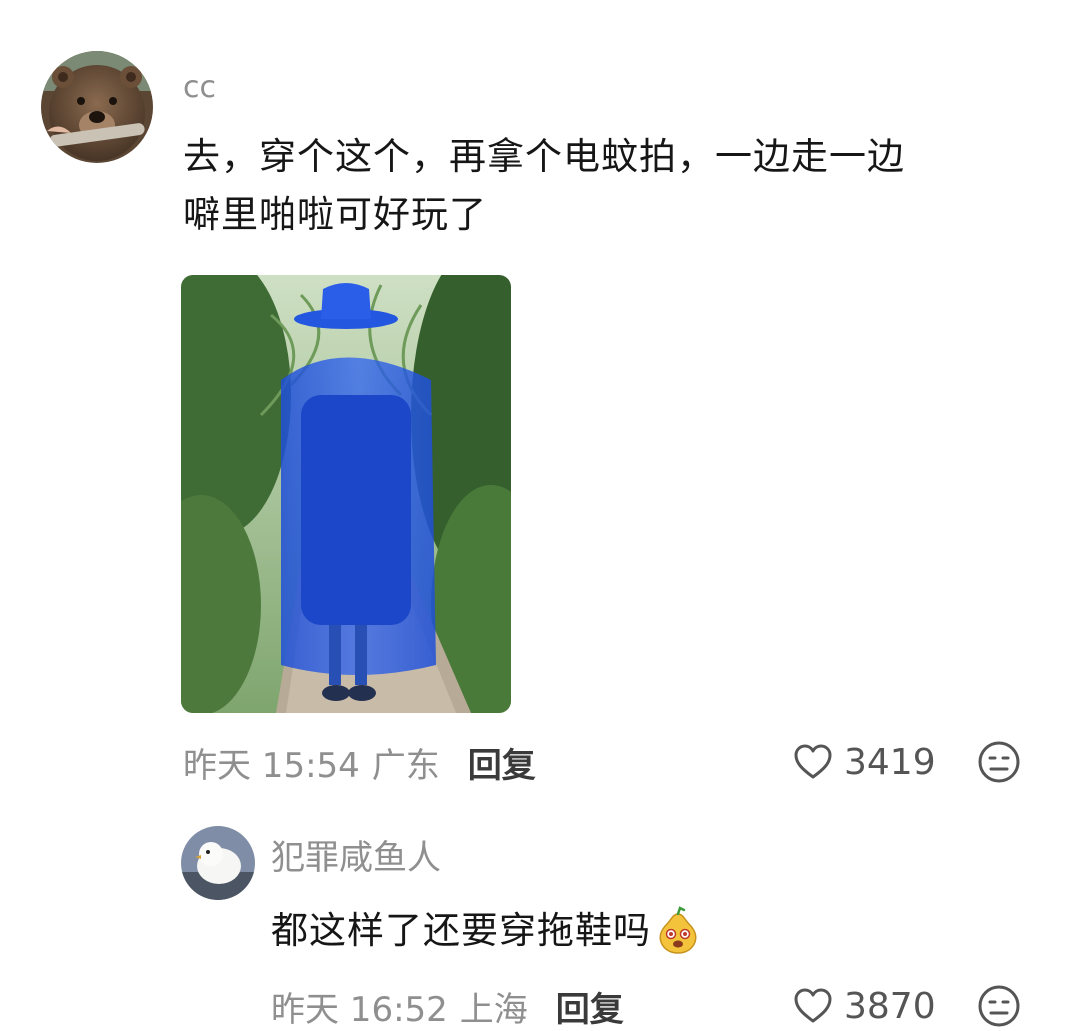 The width and height of the screenshot is (1079, 1031). What do you see at coordinates (890, 1006) in the screenshot?
I see `like-count: 3870` at bounding box center [890, 1006].